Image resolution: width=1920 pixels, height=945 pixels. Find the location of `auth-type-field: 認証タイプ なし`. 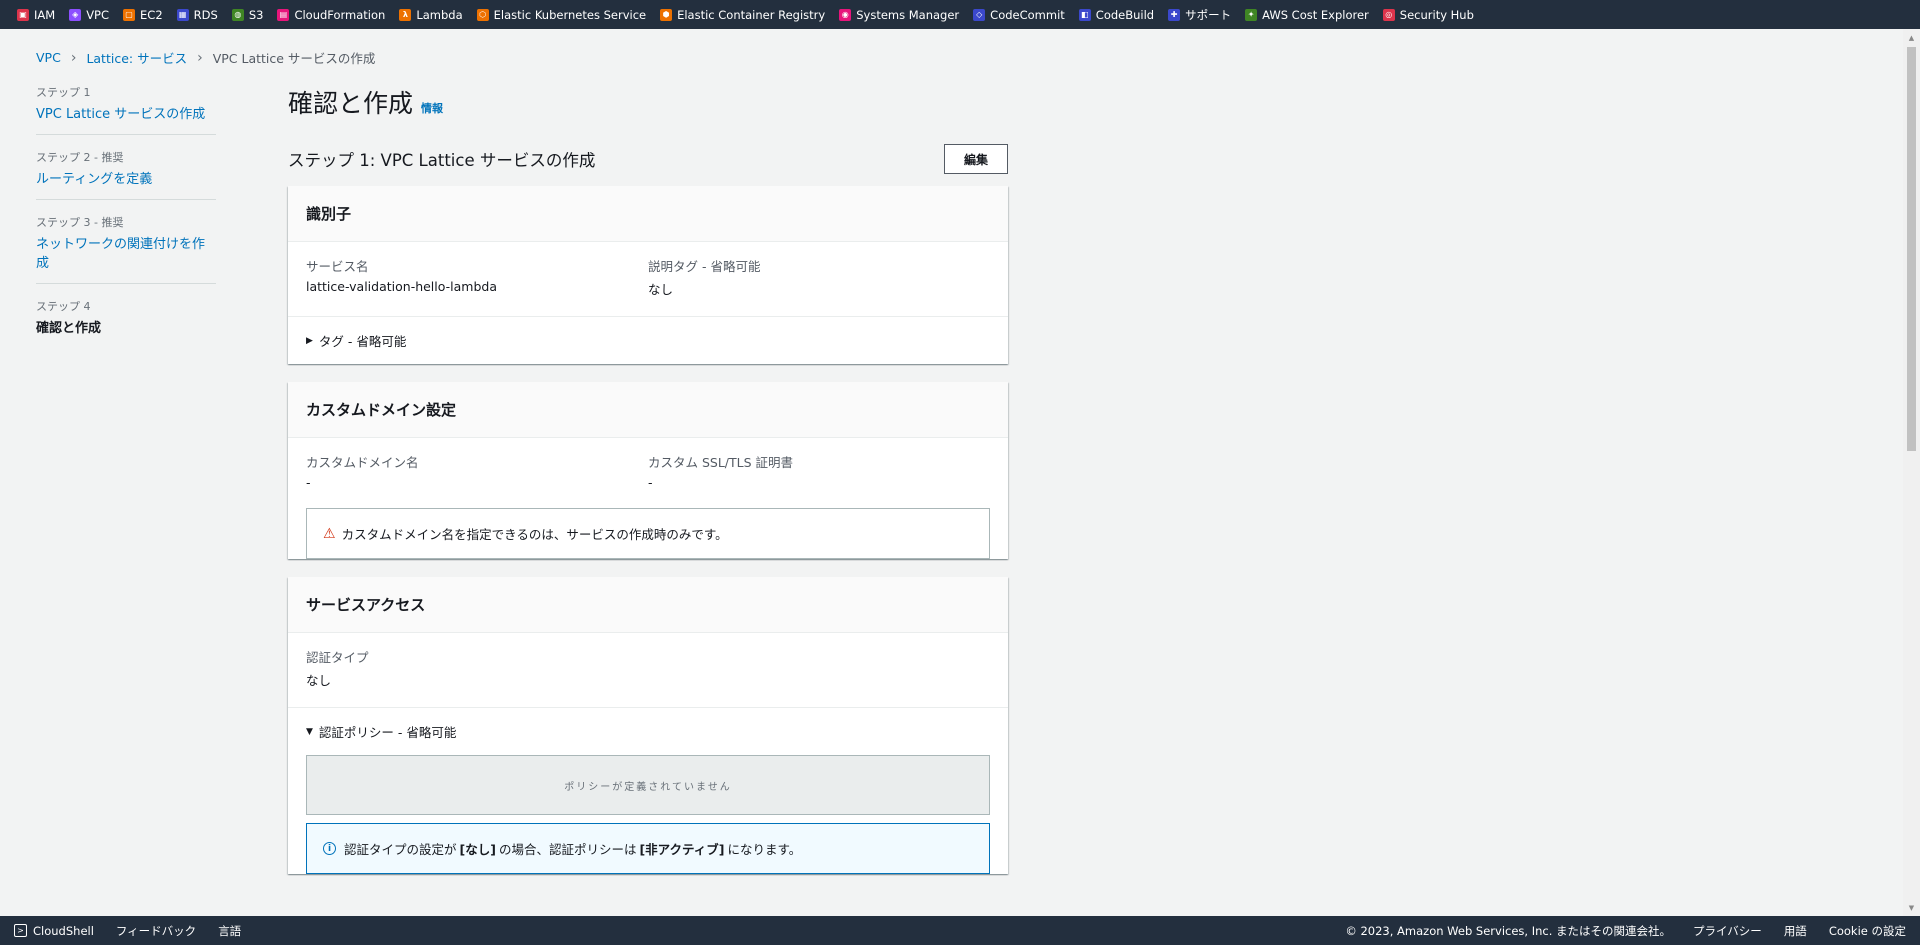

auth-type-field: 認証タイプ なし is located at coordinates (481, 668).